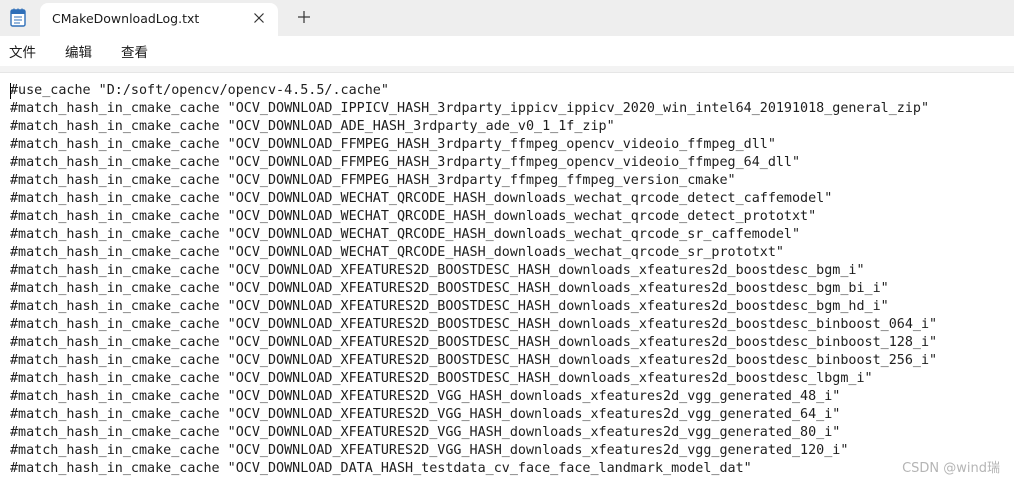  I want to click on menu-bar: 文件 编辑 查看, so click(507, 51).